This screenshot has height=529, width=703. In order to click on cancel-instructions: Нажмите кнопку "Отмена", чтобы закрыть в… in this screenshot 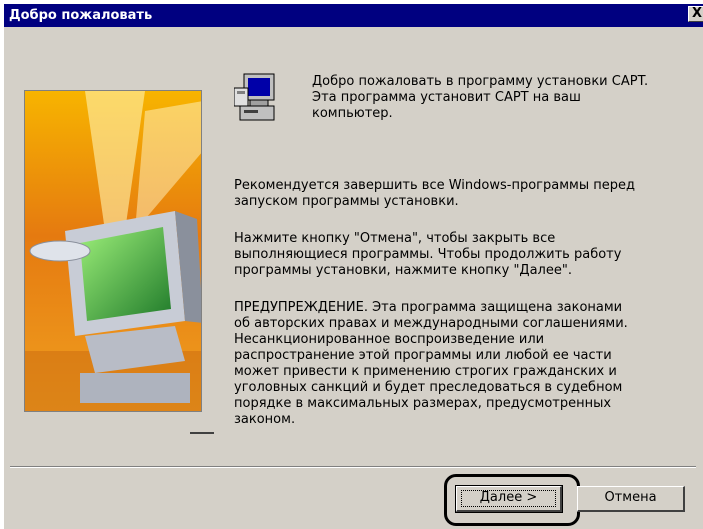, I will do `click(427, 255)`.